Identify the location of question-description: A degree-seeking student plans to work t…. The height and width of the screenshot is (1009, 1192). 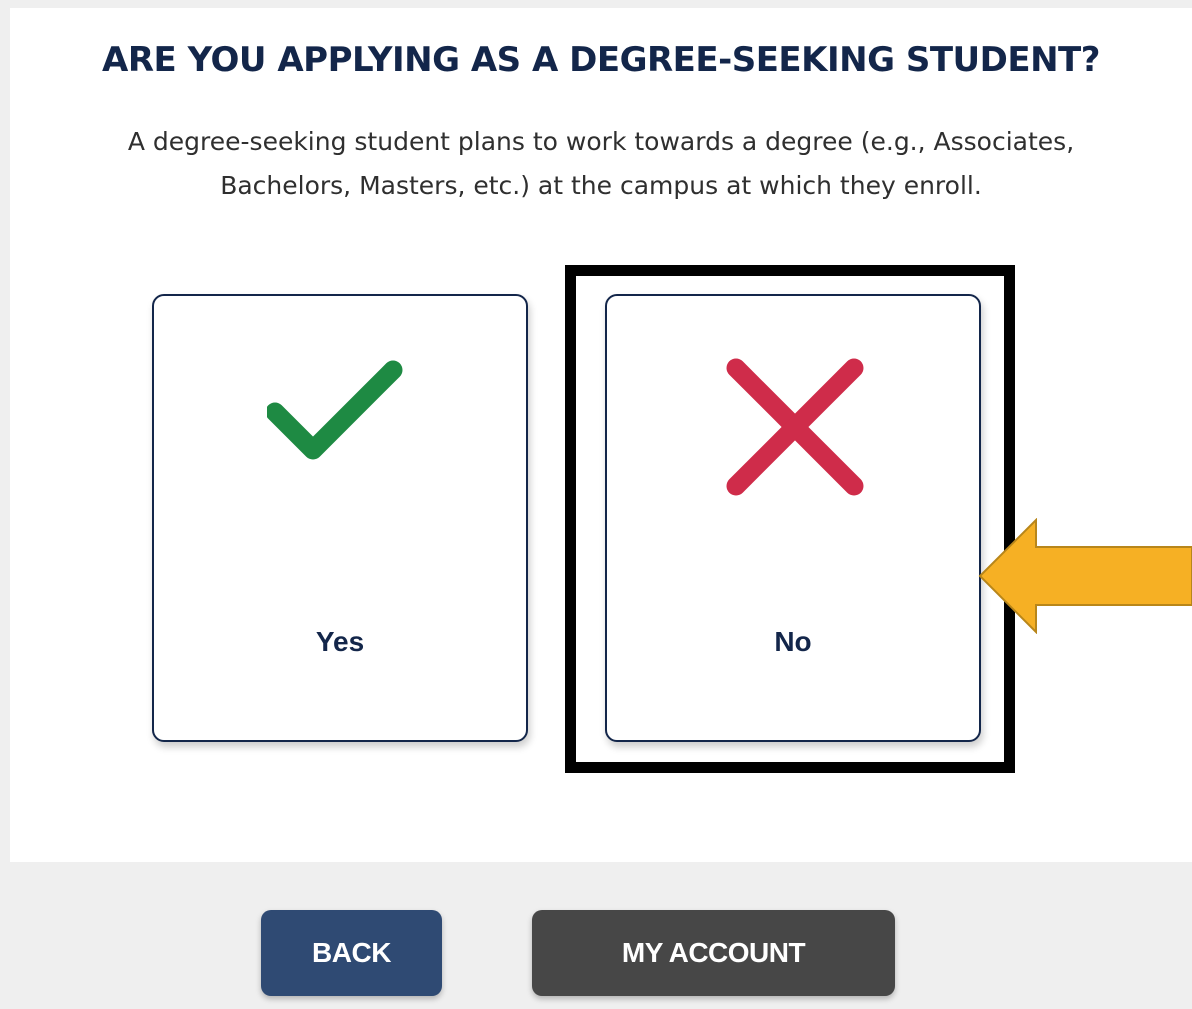
(601, 164).